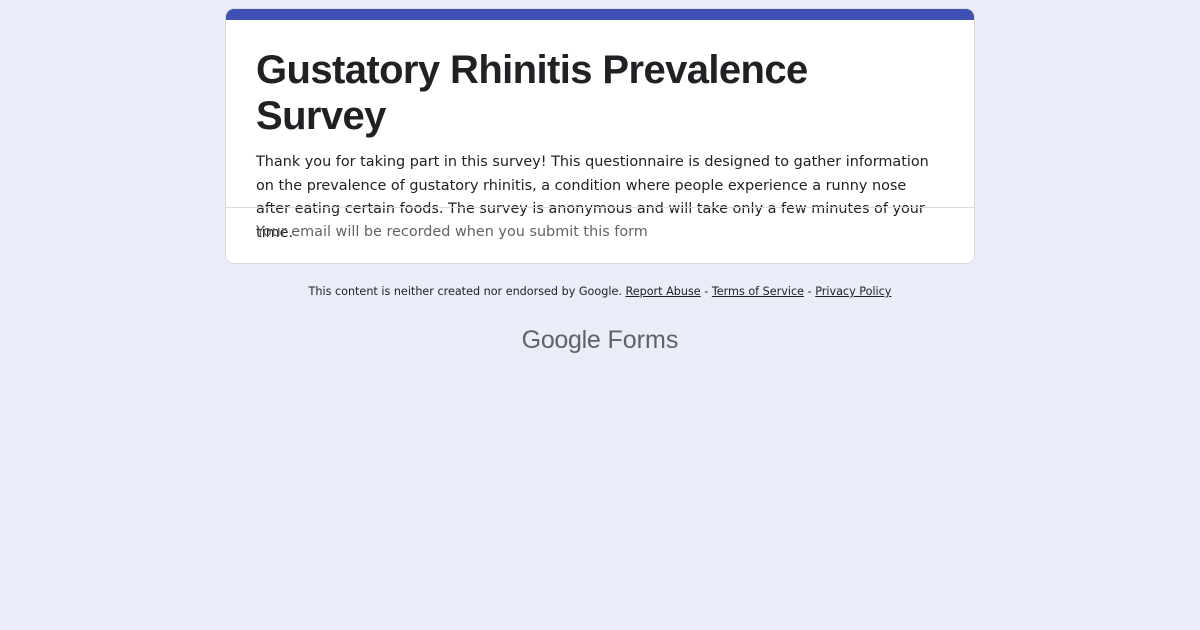  Describe the element at coordinates (662, 291) in the screenshot. I see `report-abuse-link: Report Abuse` at that location.